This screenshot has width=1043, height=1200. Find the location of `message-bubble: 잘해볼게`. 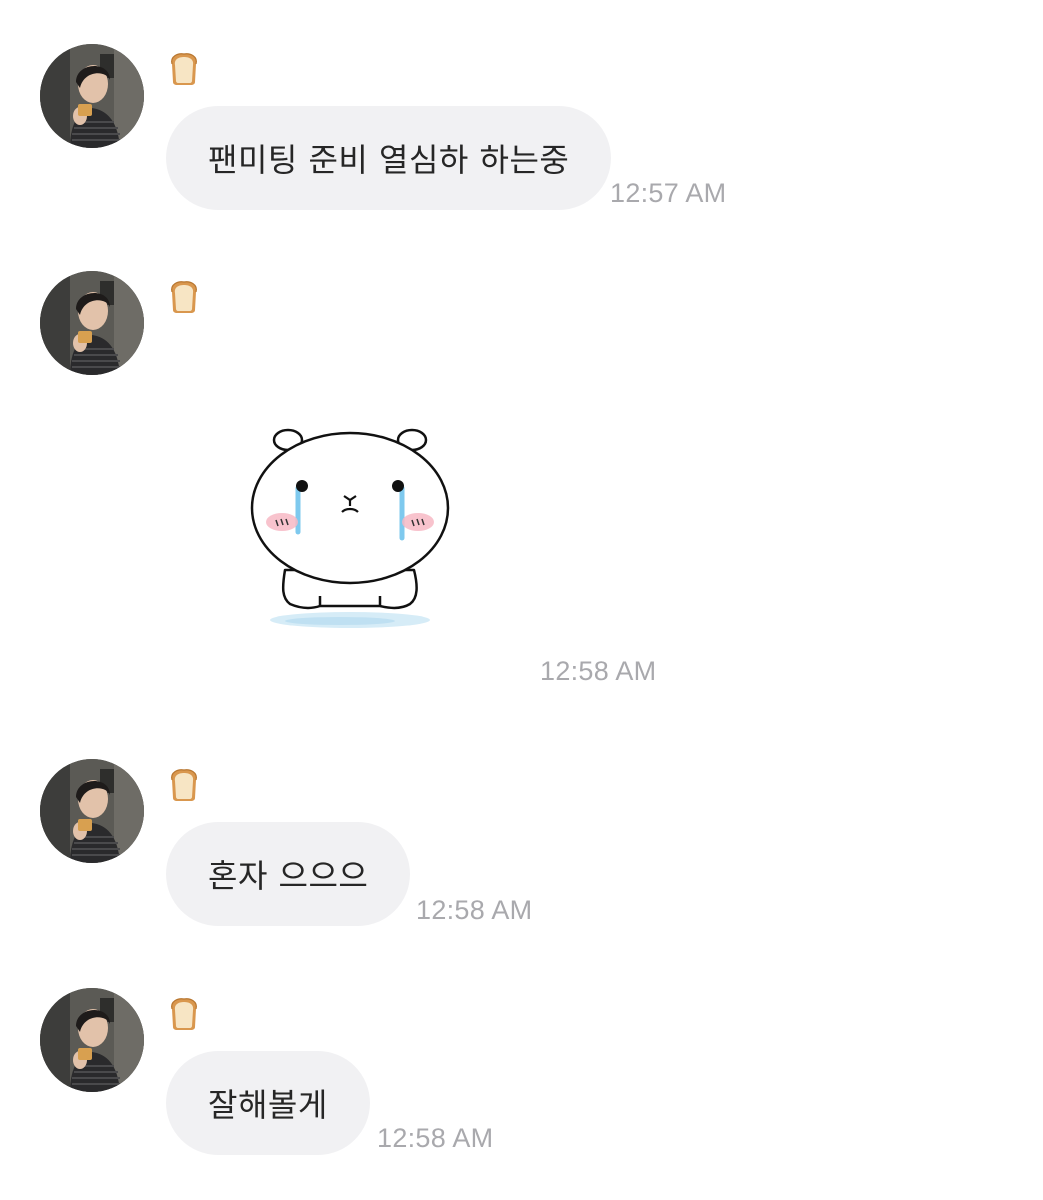

message-bubble: 잘해볼게 is located at coordinates (268, 1103).